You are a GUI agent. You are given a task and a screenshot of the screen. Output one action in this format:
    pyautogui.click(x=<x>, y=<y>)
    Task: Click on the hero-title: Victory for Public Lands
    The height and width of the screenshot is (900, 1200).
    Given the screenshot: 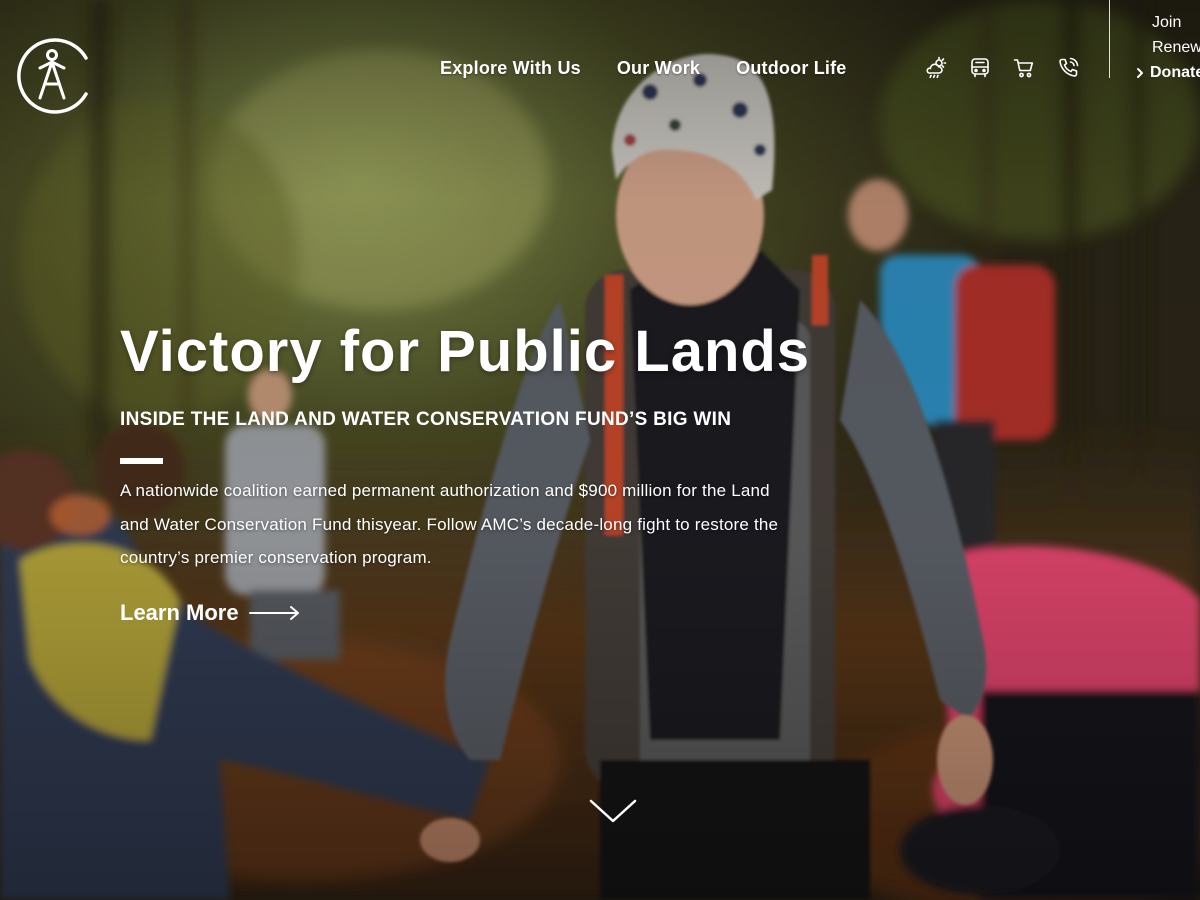 What is the action you would take?
    pyautogui.click(x=465, y=351)
    